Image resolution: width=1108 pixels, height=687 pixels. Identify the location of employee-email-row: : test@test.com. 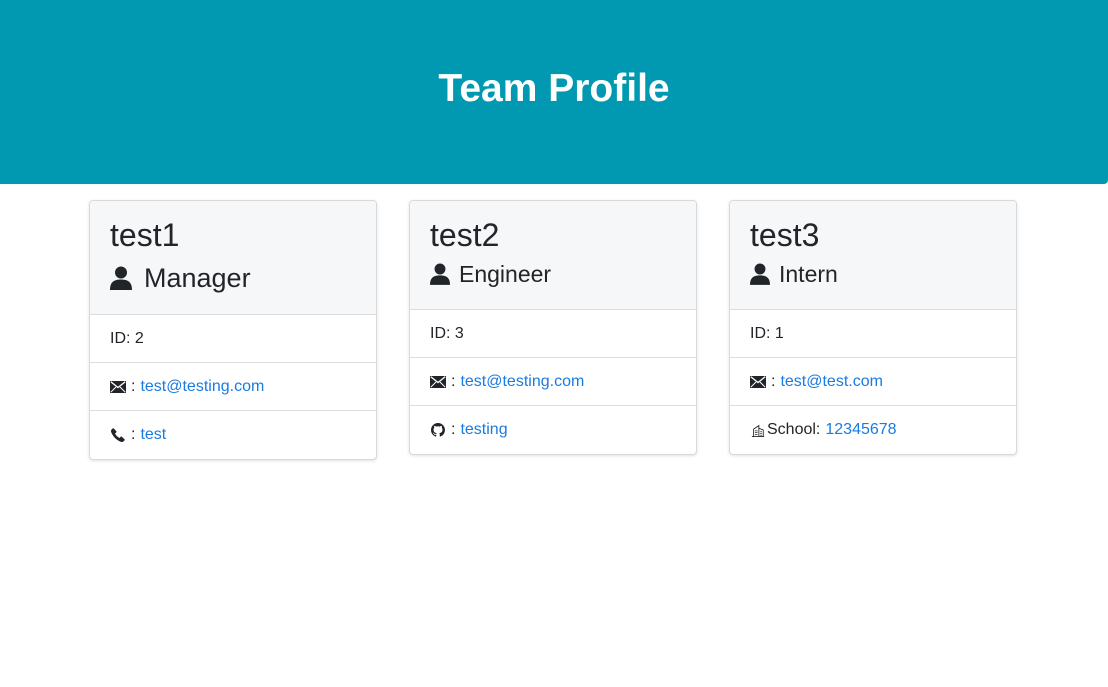
(873, 382).